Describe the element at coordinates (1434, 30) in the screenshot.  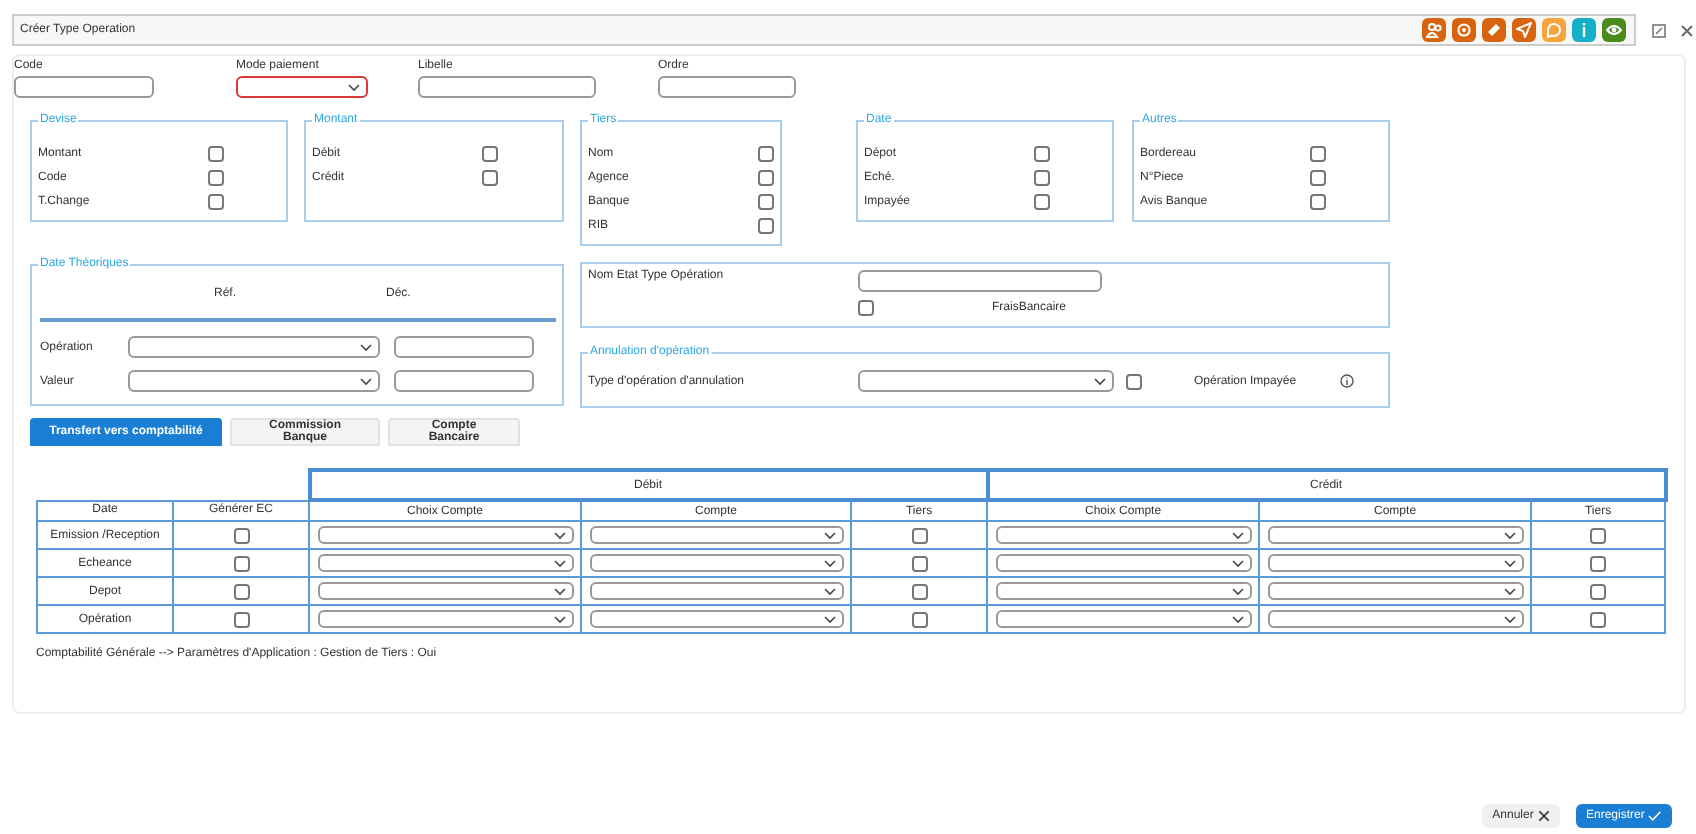
I see `people-icon` at that location.